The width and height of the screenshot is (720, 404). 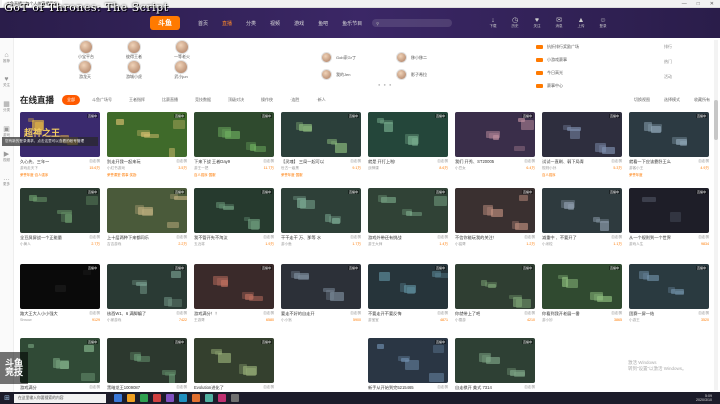 What do you see at coordinates (60, 217) in the screenshot?
I see `stream-card: 直播中 全豆屏屏战一个正能量 自走棋 小黄人 2.7万` at bounding box center [60, 217].